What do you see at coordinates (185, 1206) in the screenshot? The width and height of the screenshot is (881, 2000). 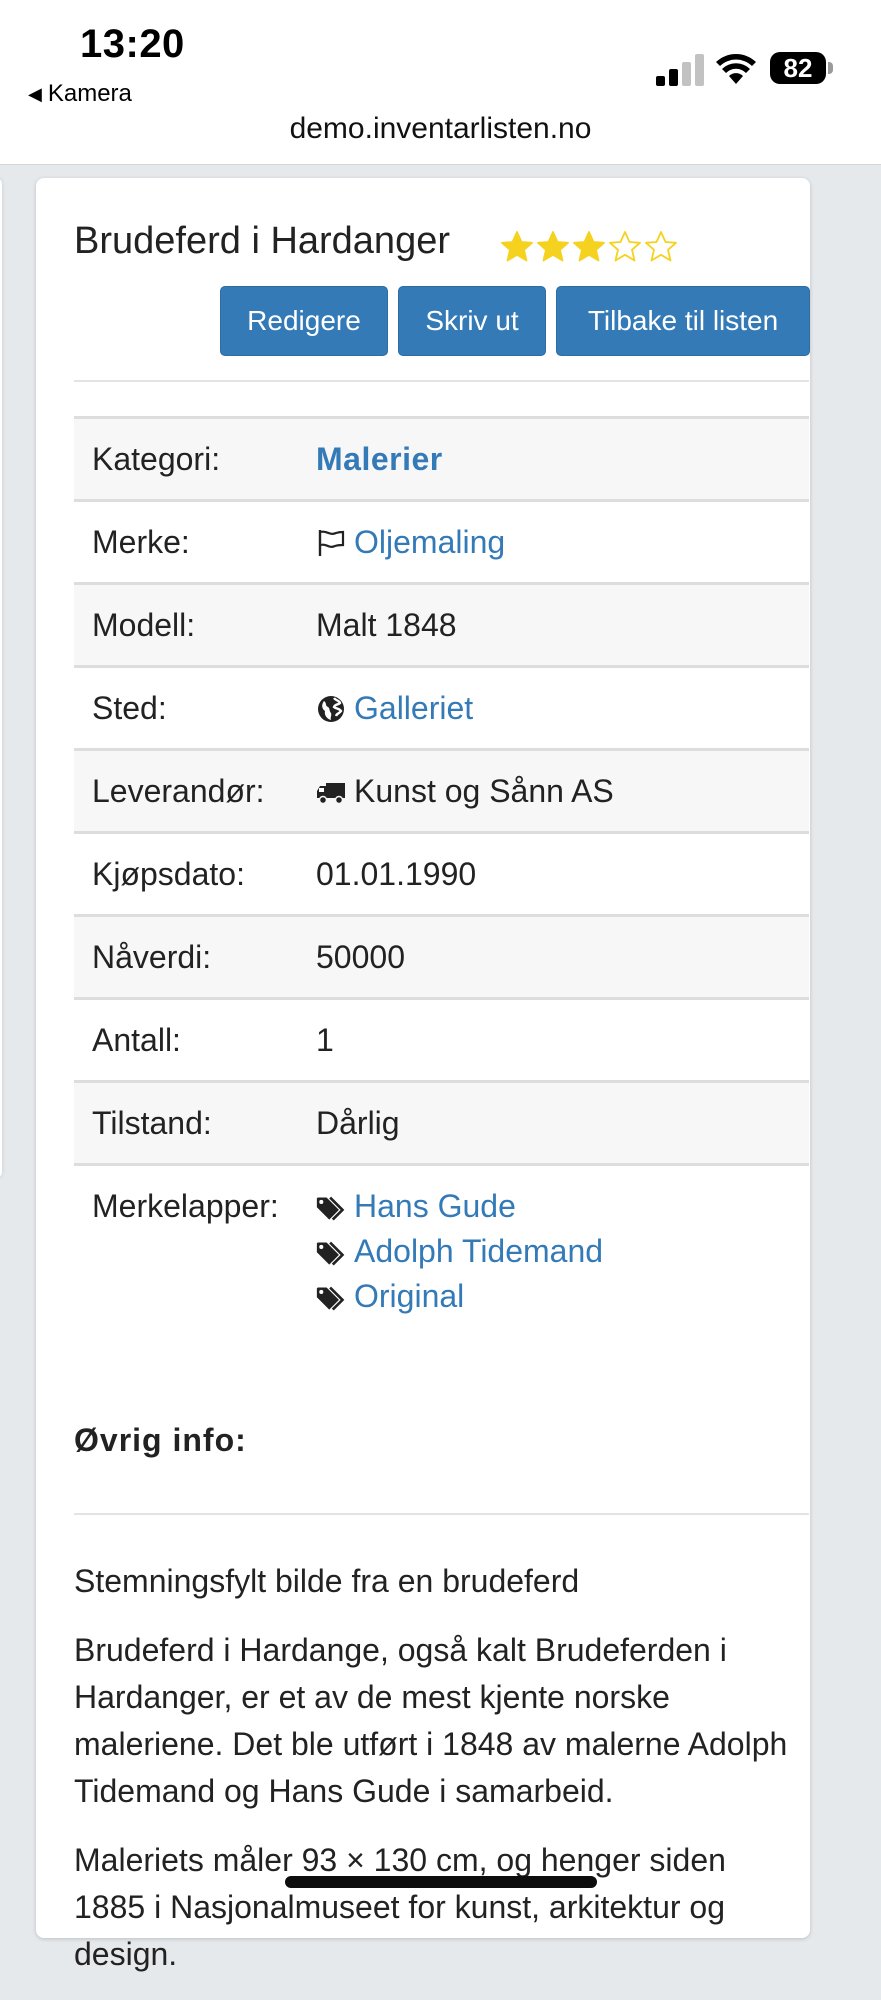 I see `tags-label: Merkelapper:` at bounding box center [185, 1206].